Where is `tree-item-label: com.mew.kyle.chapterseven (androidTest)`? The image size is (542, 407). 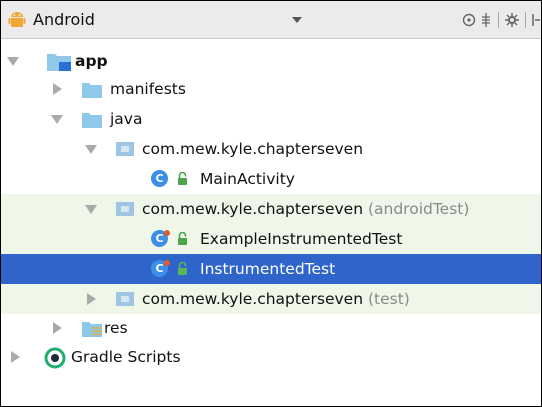 tree-item-label: com.mew.kyle.chapterseven (androidTest) is located at coordinates (305, 209).